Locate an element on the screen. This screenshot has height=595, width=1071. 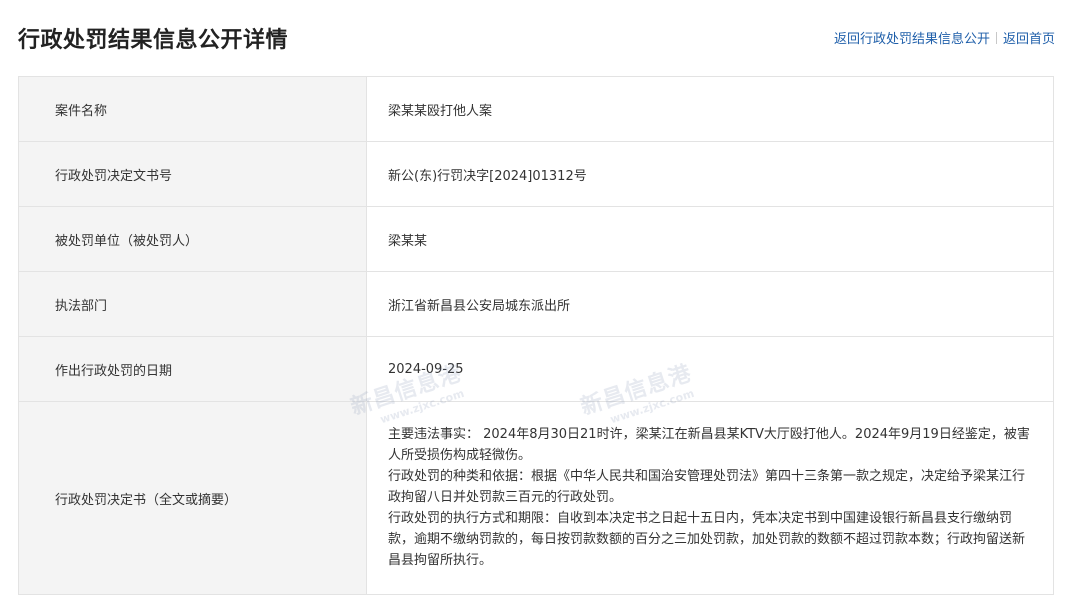
table-row: 作出行政处罚的日期 2024-09-25 is located at coordinates (536, 369).